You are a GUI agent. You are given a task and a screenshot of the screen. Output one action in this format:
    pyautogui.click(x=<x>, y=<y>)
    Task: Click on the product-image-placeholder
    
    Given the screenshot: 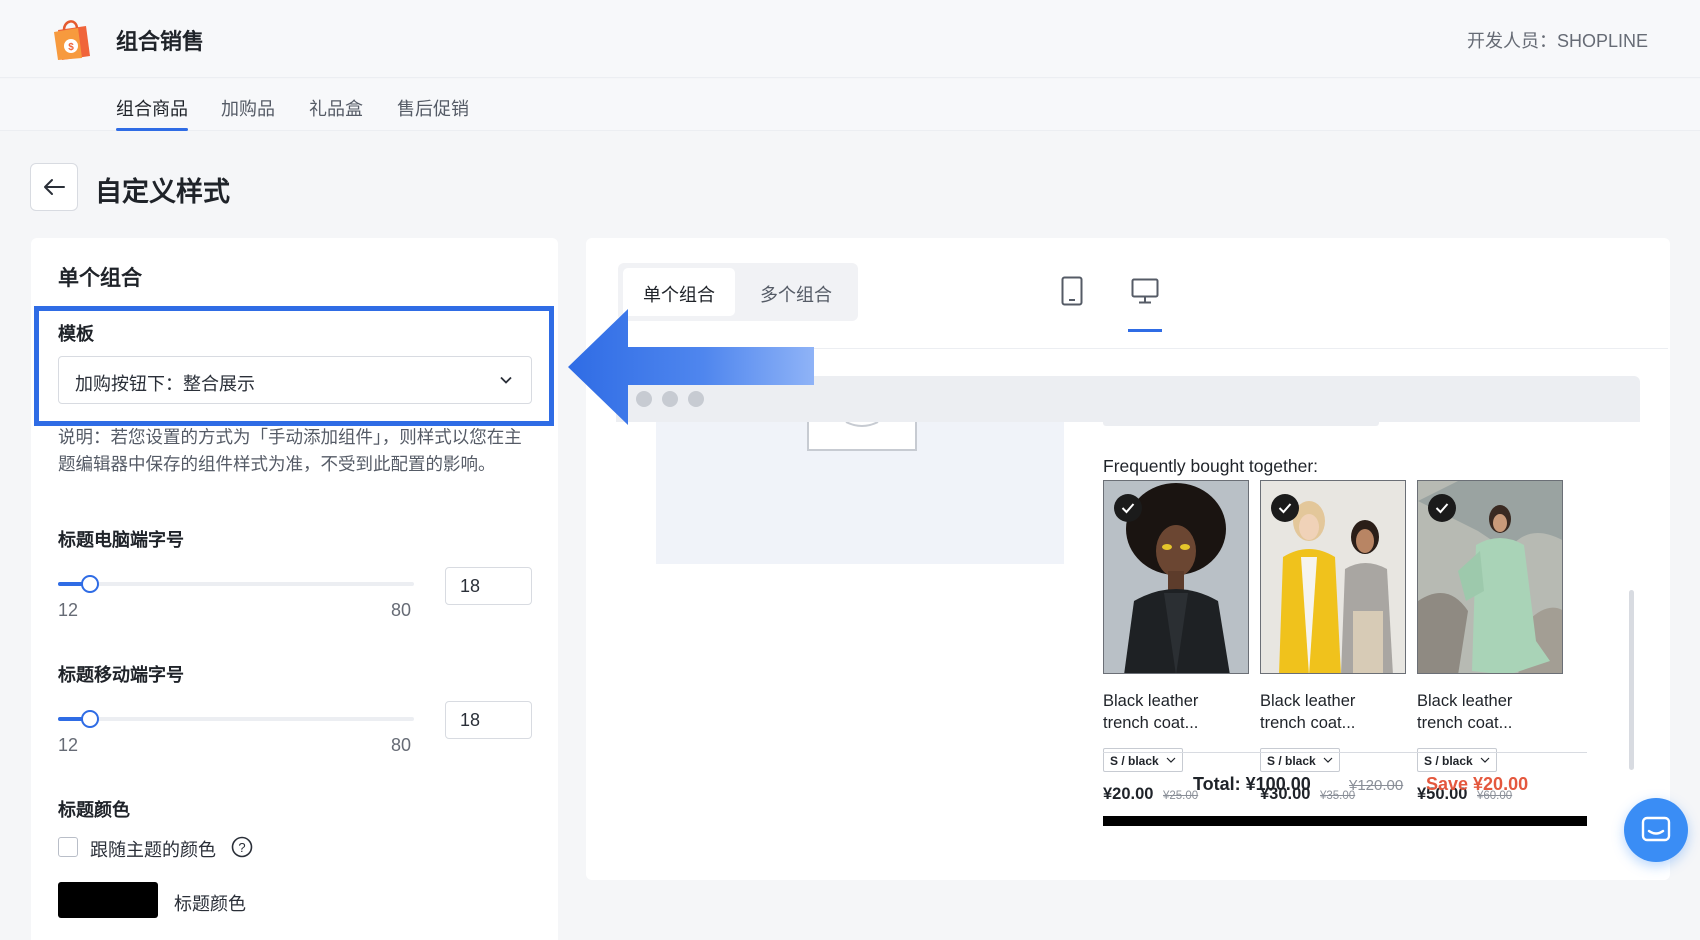 What is the action you would take?
    pyautogui.click(x=860, y=493)
    